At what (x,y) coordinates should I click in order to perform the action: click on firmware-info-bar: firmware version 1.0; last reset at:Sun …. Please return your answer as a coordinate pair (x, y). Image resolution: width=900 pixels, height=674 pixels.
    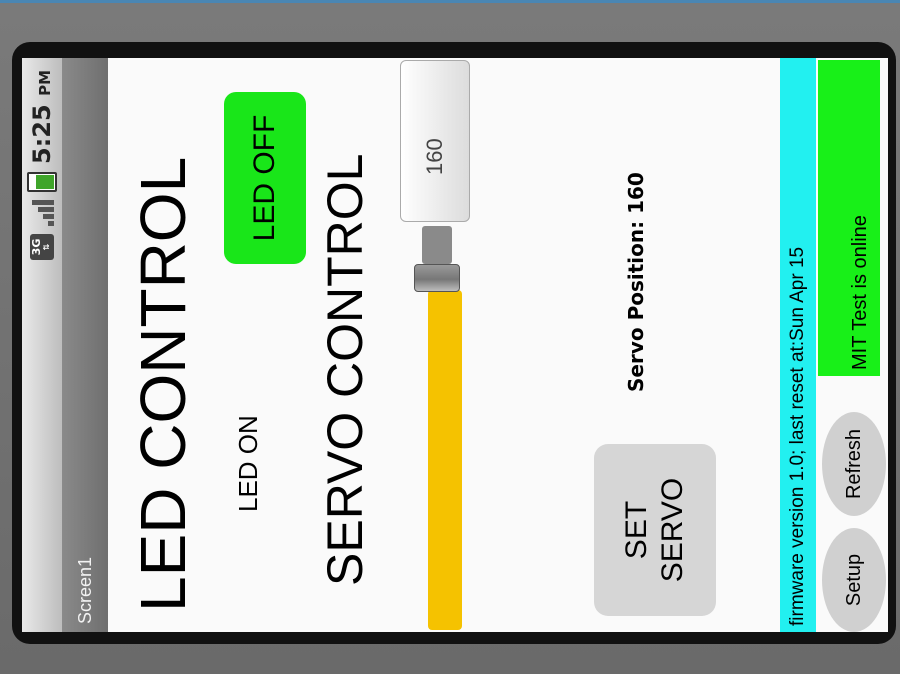
    Looking at the image, I should click on (798, 345).